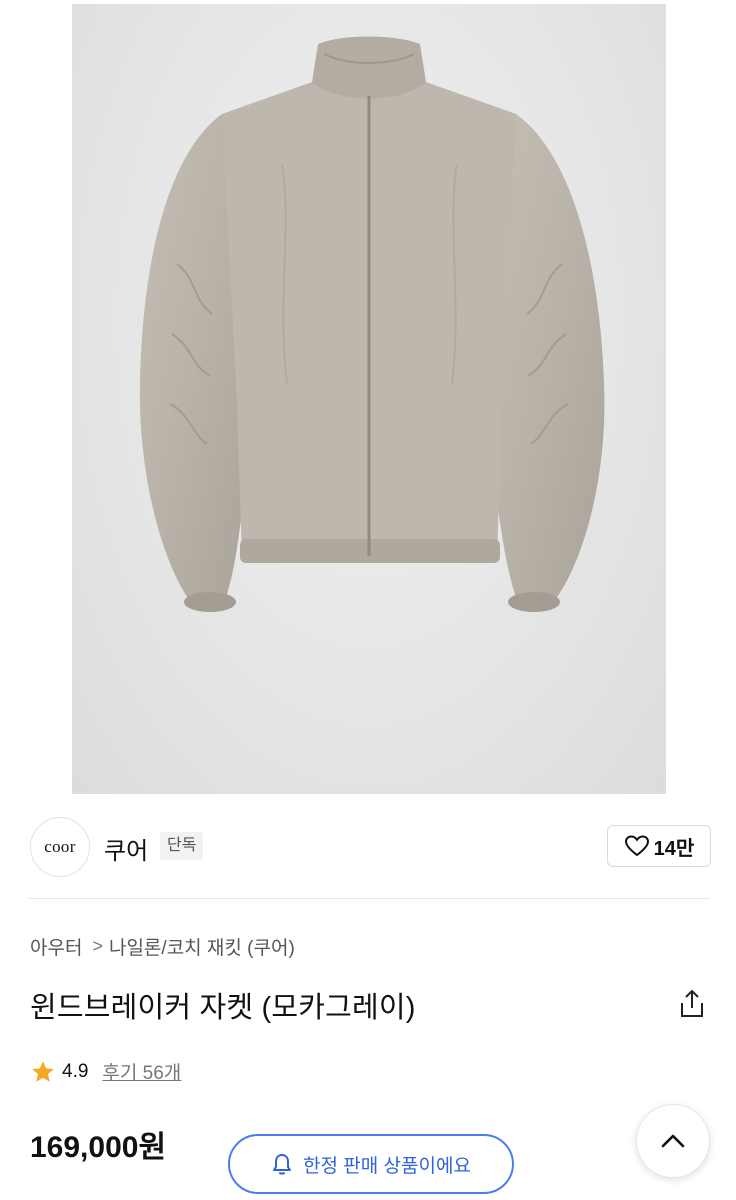 The width and height of the screenshot is (736, 1200). I want to click on like-button: 14만, so click(659, 846).